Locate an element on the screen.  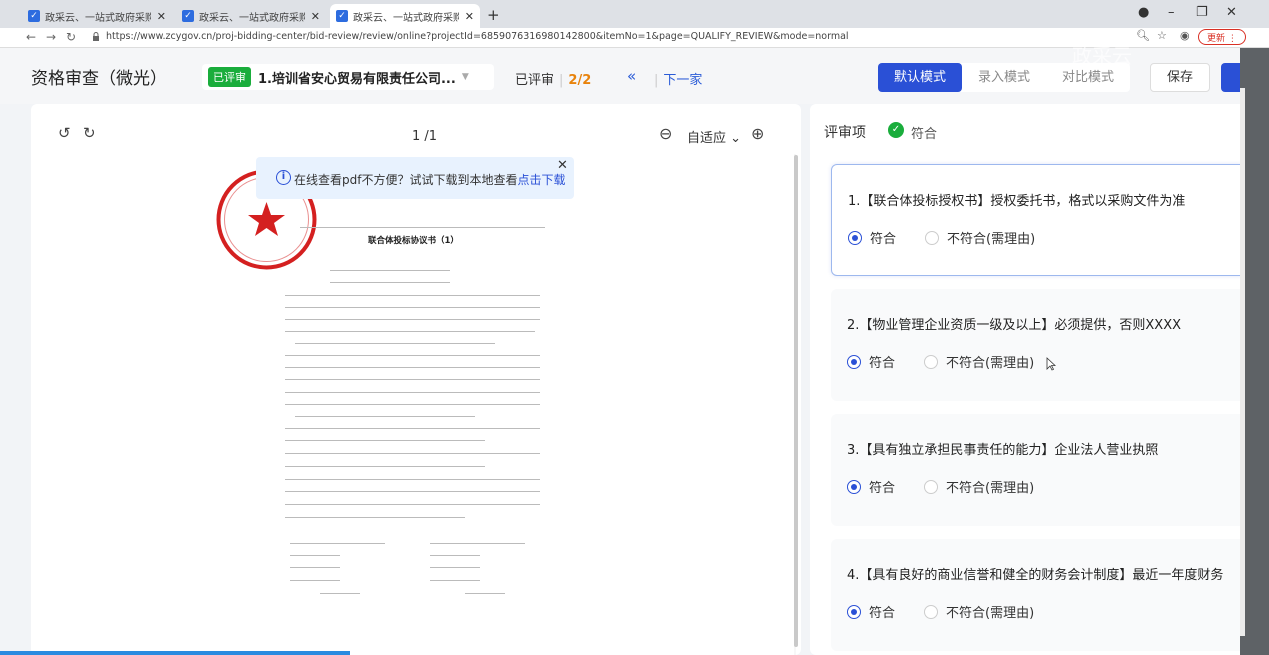
pdf-toolbar: ↺ ↻ 1 /1 ⊖ 自适应 ⌄ ⊕ is located at coordinates (416, 129).